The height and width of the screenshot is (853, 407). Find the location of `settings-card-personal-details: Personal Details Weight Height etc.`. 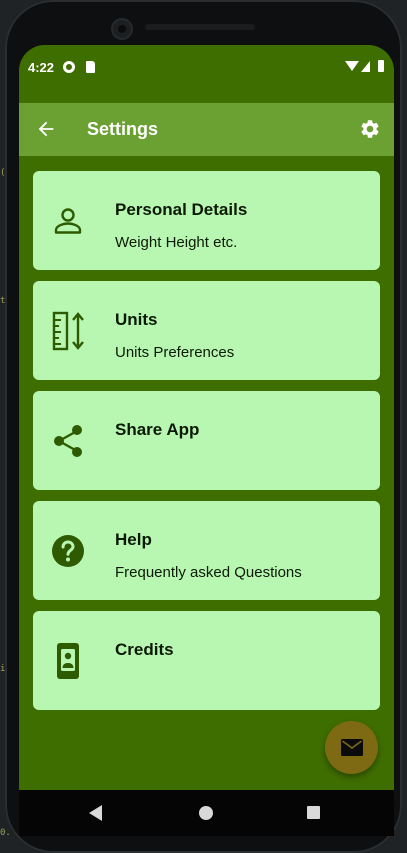

settings-card-personal-details: Personal Details Weight Height etc. is located at coordinates (206, 220).